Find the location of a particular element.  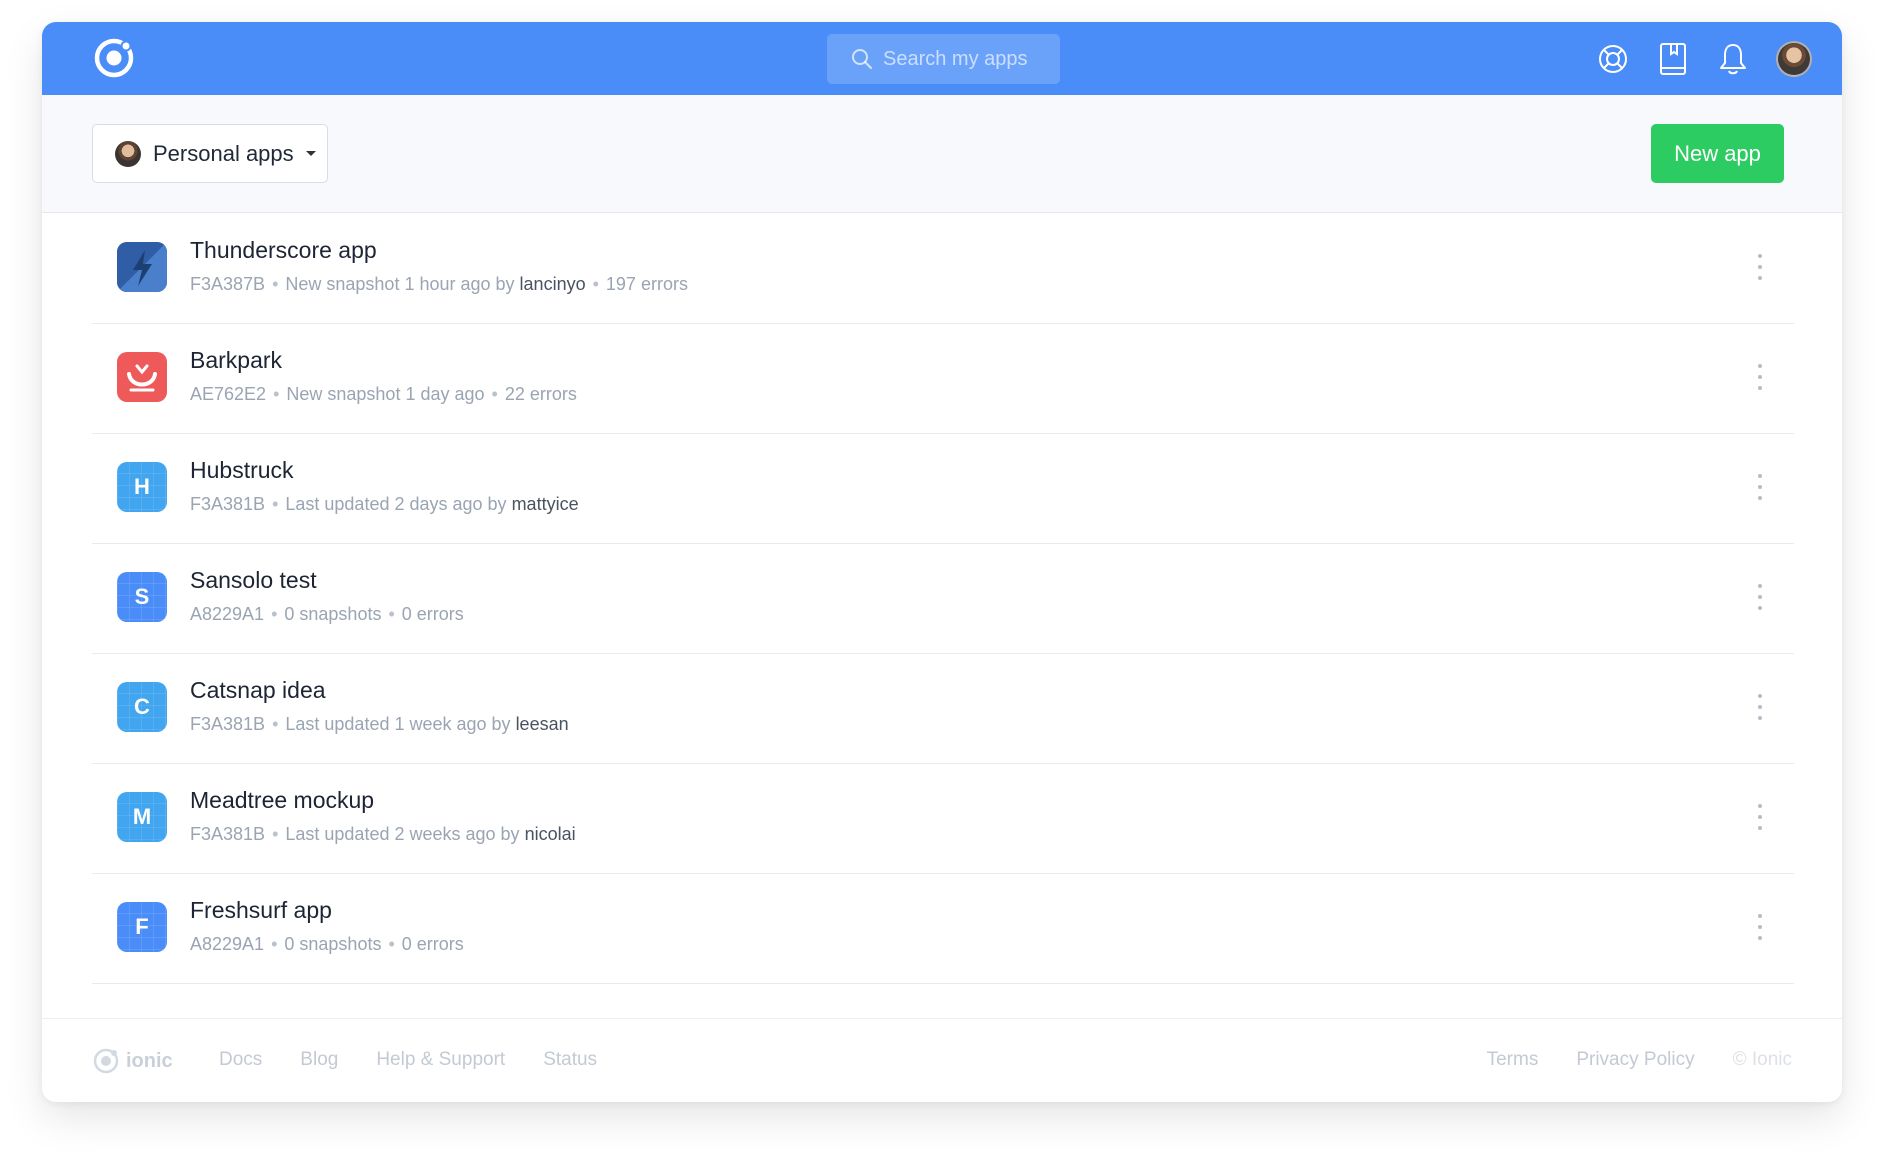

app-icon-letter-s-icon: S is located at coordinates (142, 597).